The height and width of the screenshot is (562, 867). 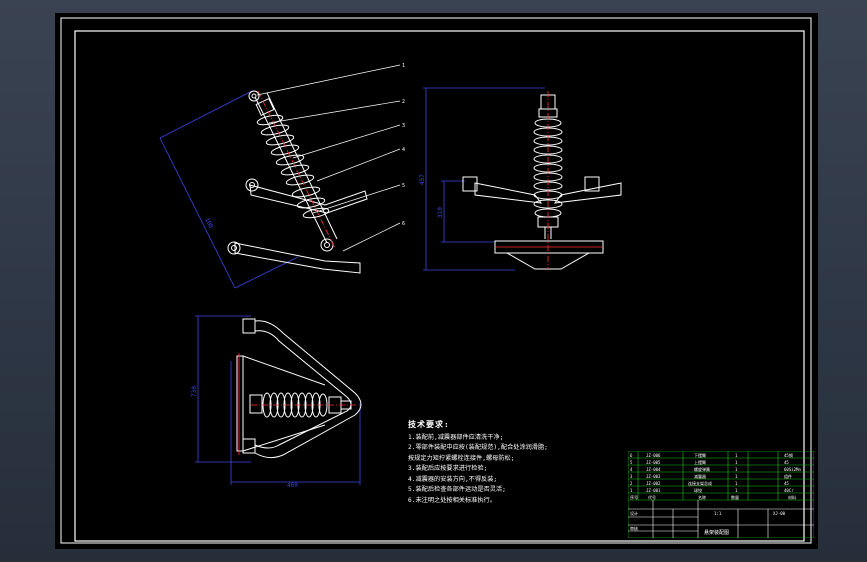 What do you see at coordinates (457, 489) in the screenshot?
I see `note-line: 5.装配后检查各部件运动是否灵活;` at bounding box center [457, 489].